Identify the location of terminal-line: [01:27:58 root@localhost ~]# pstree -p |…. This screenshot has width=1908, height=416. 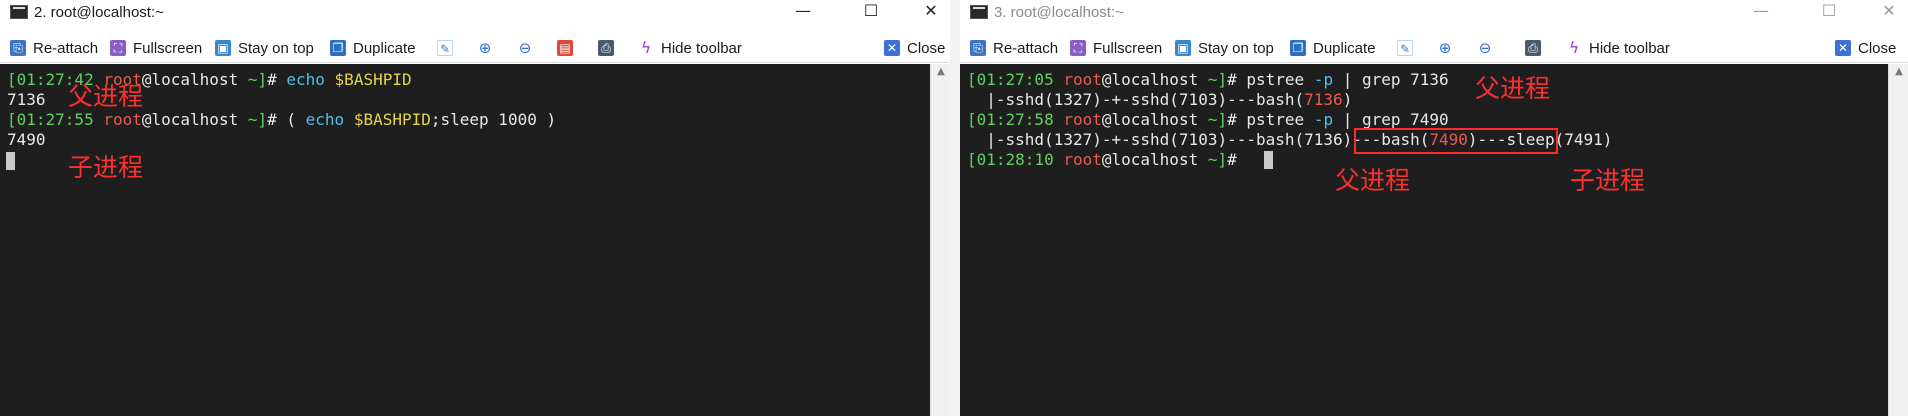
(1208, 119).